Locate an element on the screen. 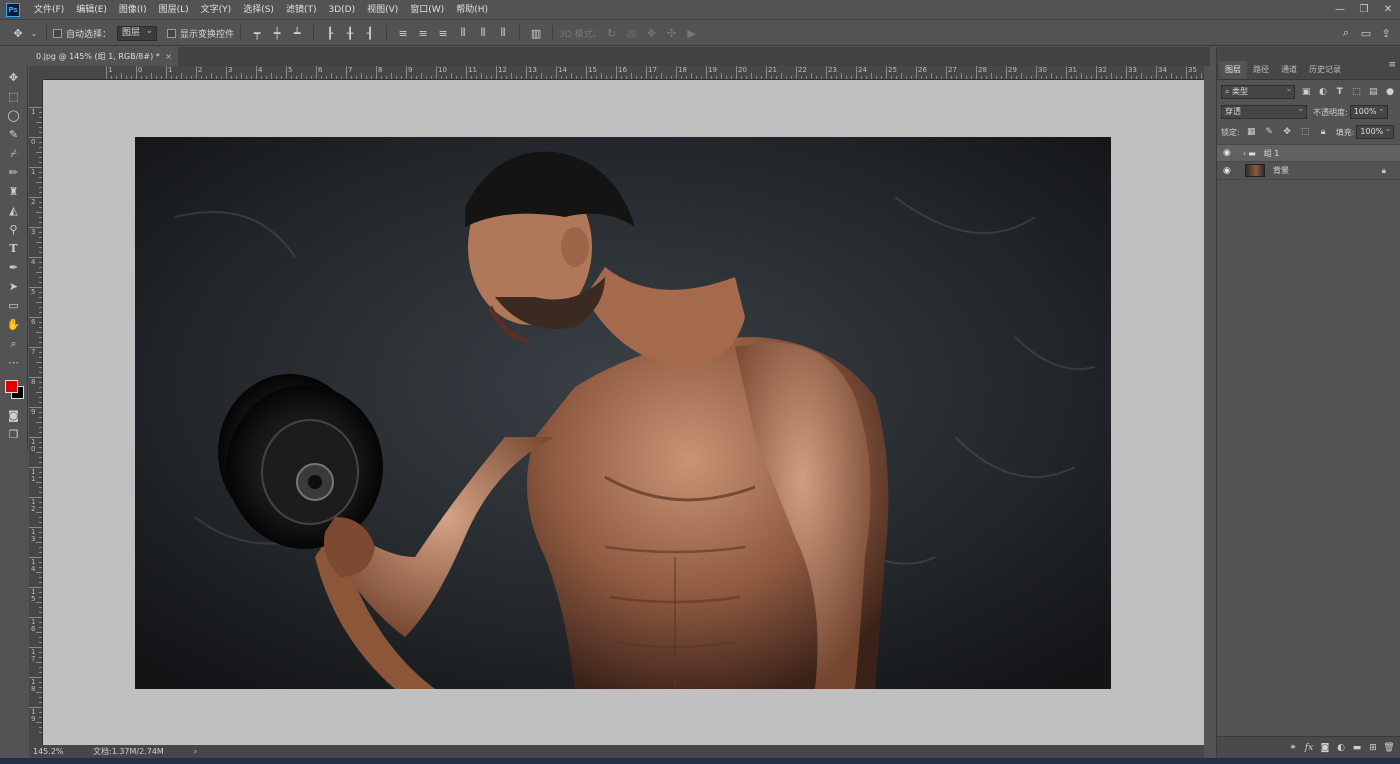 The width and height of the screenshot is (1400, 764). zoom-tool-icon: ⌕ is located at coordinates (14, 344).